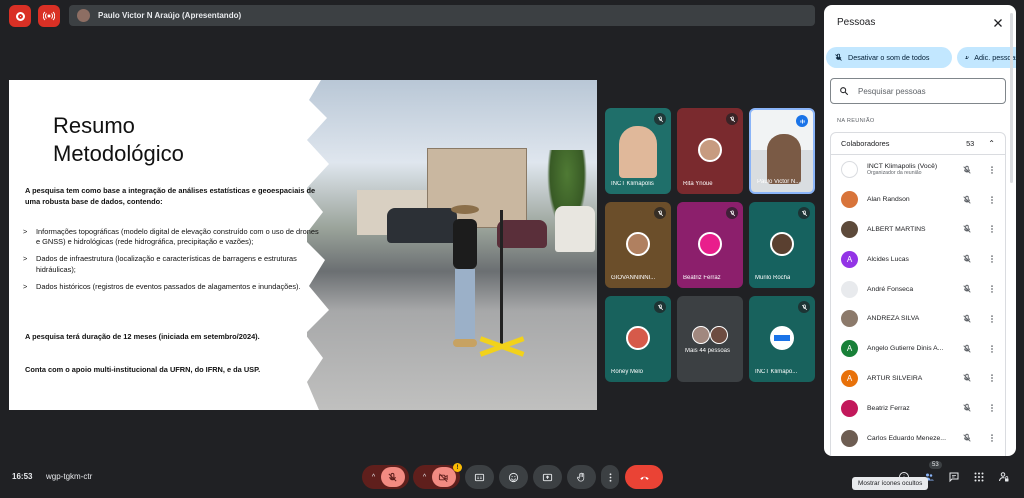  Describe the element at coordinates (513, 477) in the screenshot. I see `reactions-button` at that location.